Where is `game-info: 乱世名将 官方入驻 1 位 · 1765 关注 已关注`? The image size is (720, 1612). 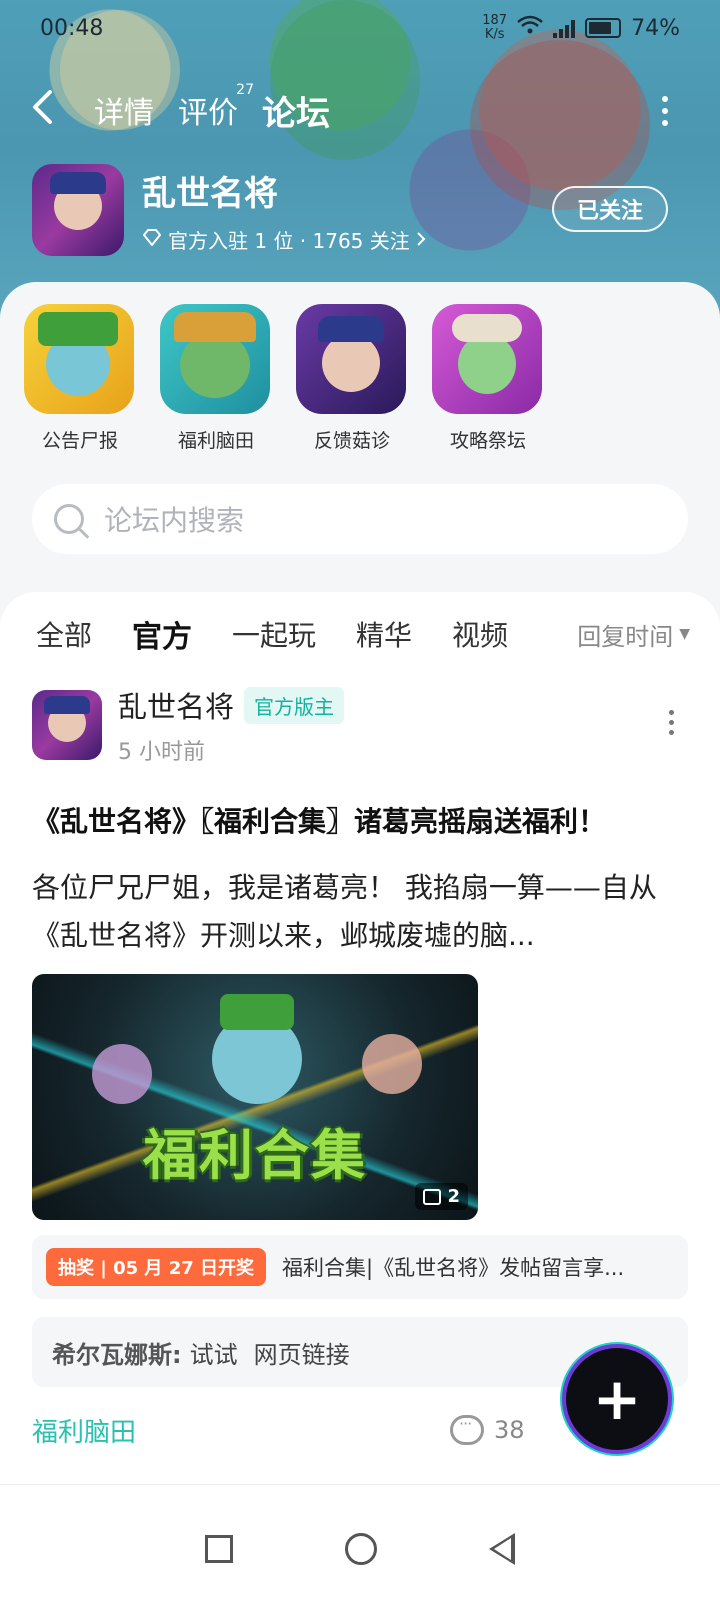
game-info: 乱世名将 官方入驻 1 位 · 1765 关注 已关注 is located at coordinates (360, 210).